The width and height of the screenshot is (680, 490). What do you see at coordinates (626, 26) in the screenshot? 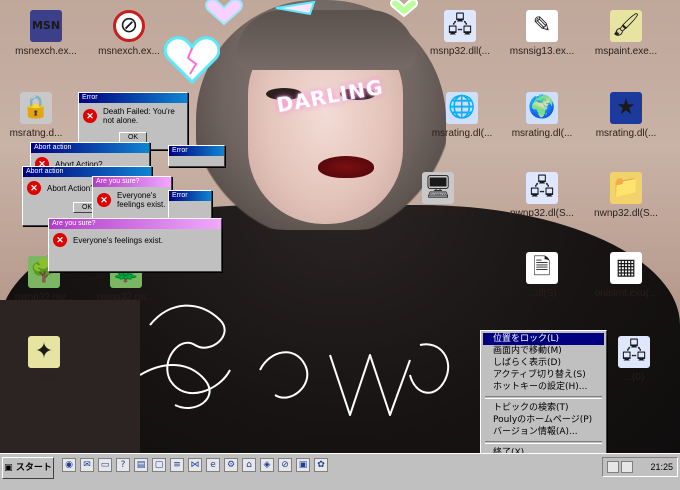
I see `paint-icon: 🖌` at bounding box center [626, 26].